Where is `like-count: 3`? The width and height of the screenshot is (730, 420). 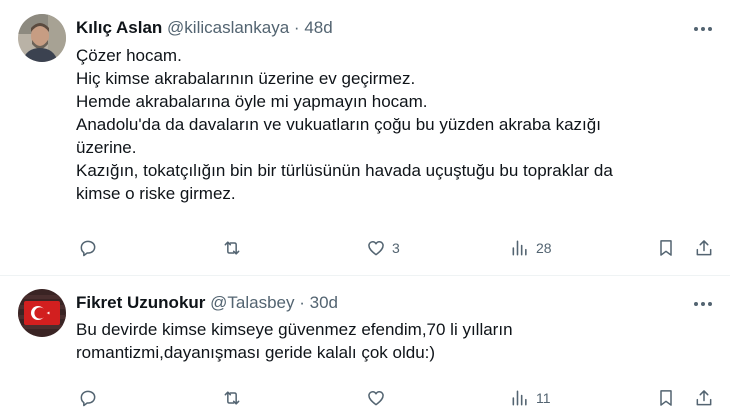 like-count: 3 is located at coordinates (396, 248).